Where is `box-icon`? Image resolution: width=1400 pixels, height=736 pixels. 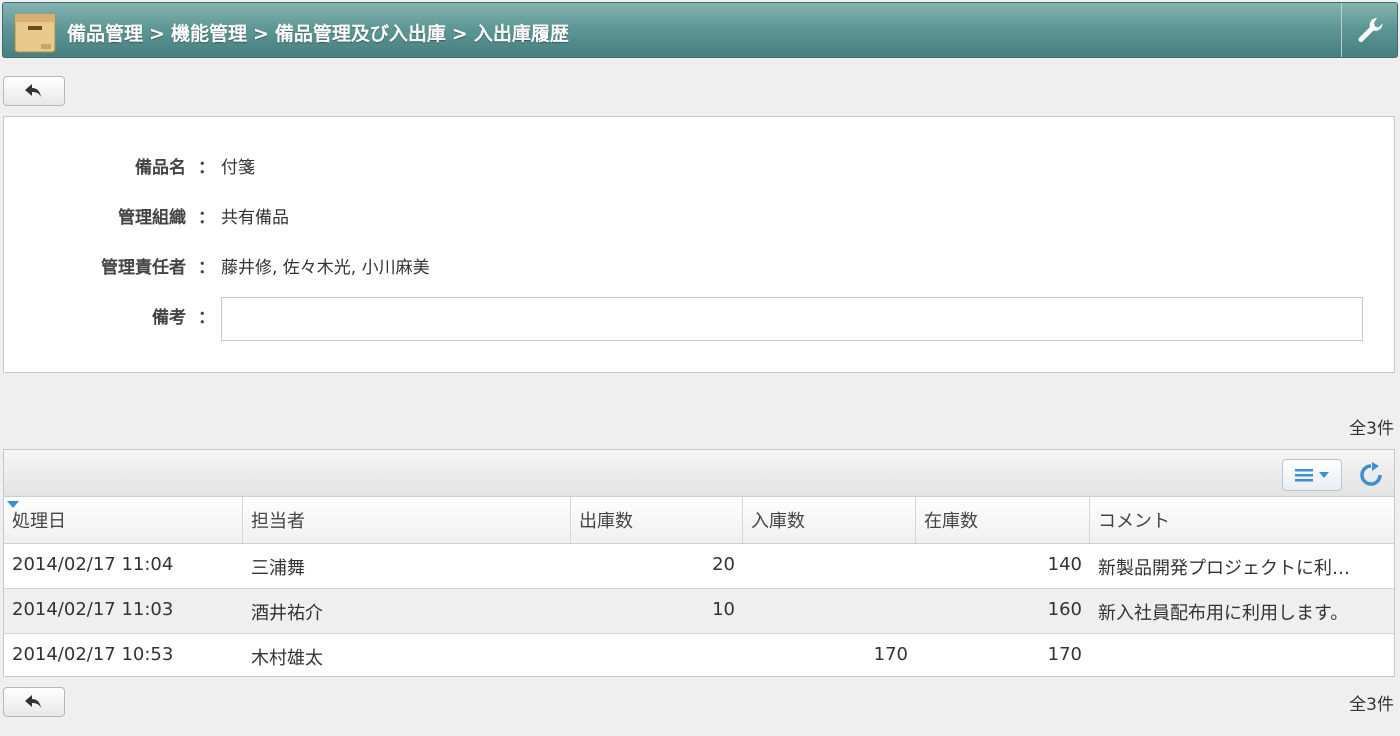
box-icon is located at coordinates (35, 31).